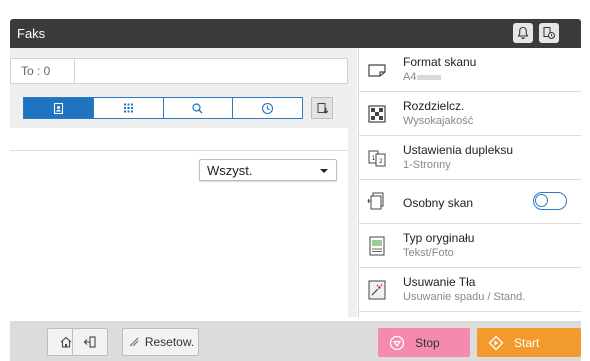 This screenshot has width=590, height=361. Describe the element at coordinates (377, 290) in the screenshot. I see `background-removal-icon` at that location.